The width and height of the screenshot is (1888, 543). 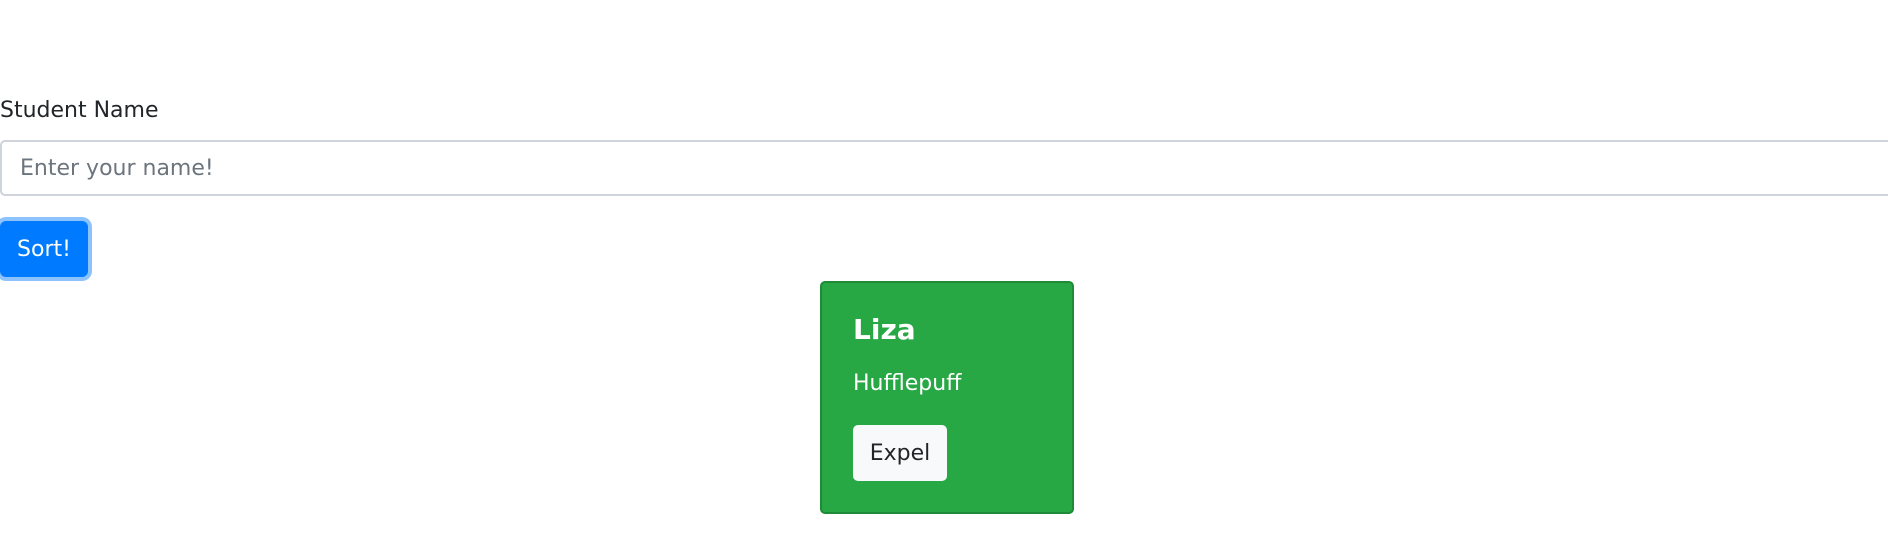 I want to click on student-card-house: Hufflepuff, so click(x=907, y=383).